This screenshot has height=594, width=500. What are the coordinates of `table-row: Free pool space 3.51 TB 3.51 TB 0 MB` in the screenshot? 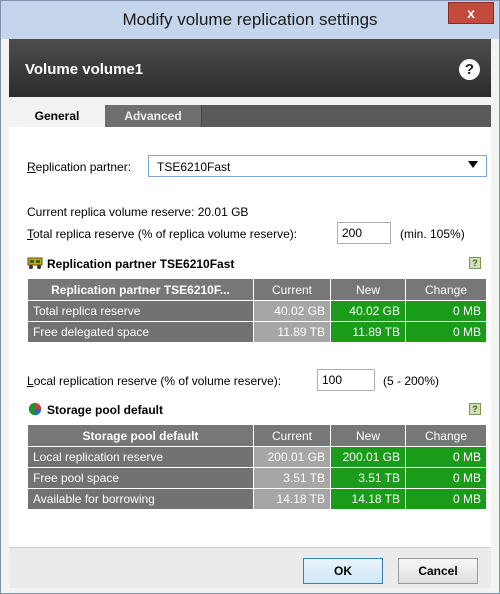 It's located at (257, 478).